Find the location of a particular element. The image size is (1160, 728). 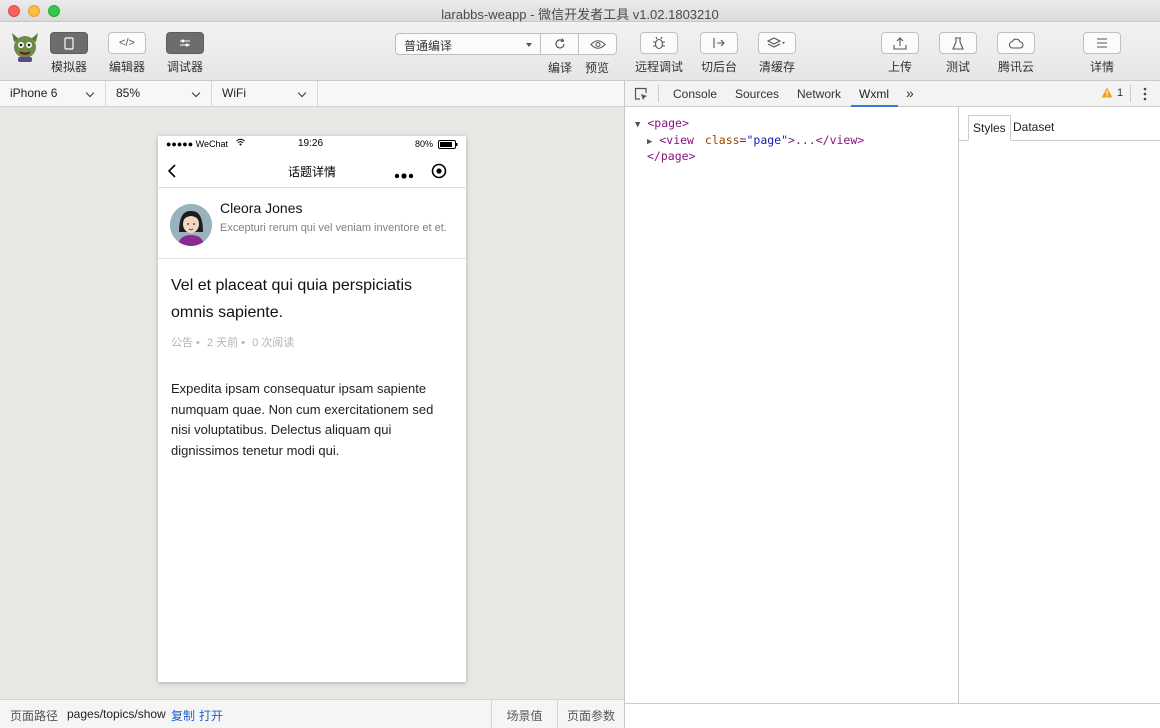

compile-button is located at coordinates (559, 44).